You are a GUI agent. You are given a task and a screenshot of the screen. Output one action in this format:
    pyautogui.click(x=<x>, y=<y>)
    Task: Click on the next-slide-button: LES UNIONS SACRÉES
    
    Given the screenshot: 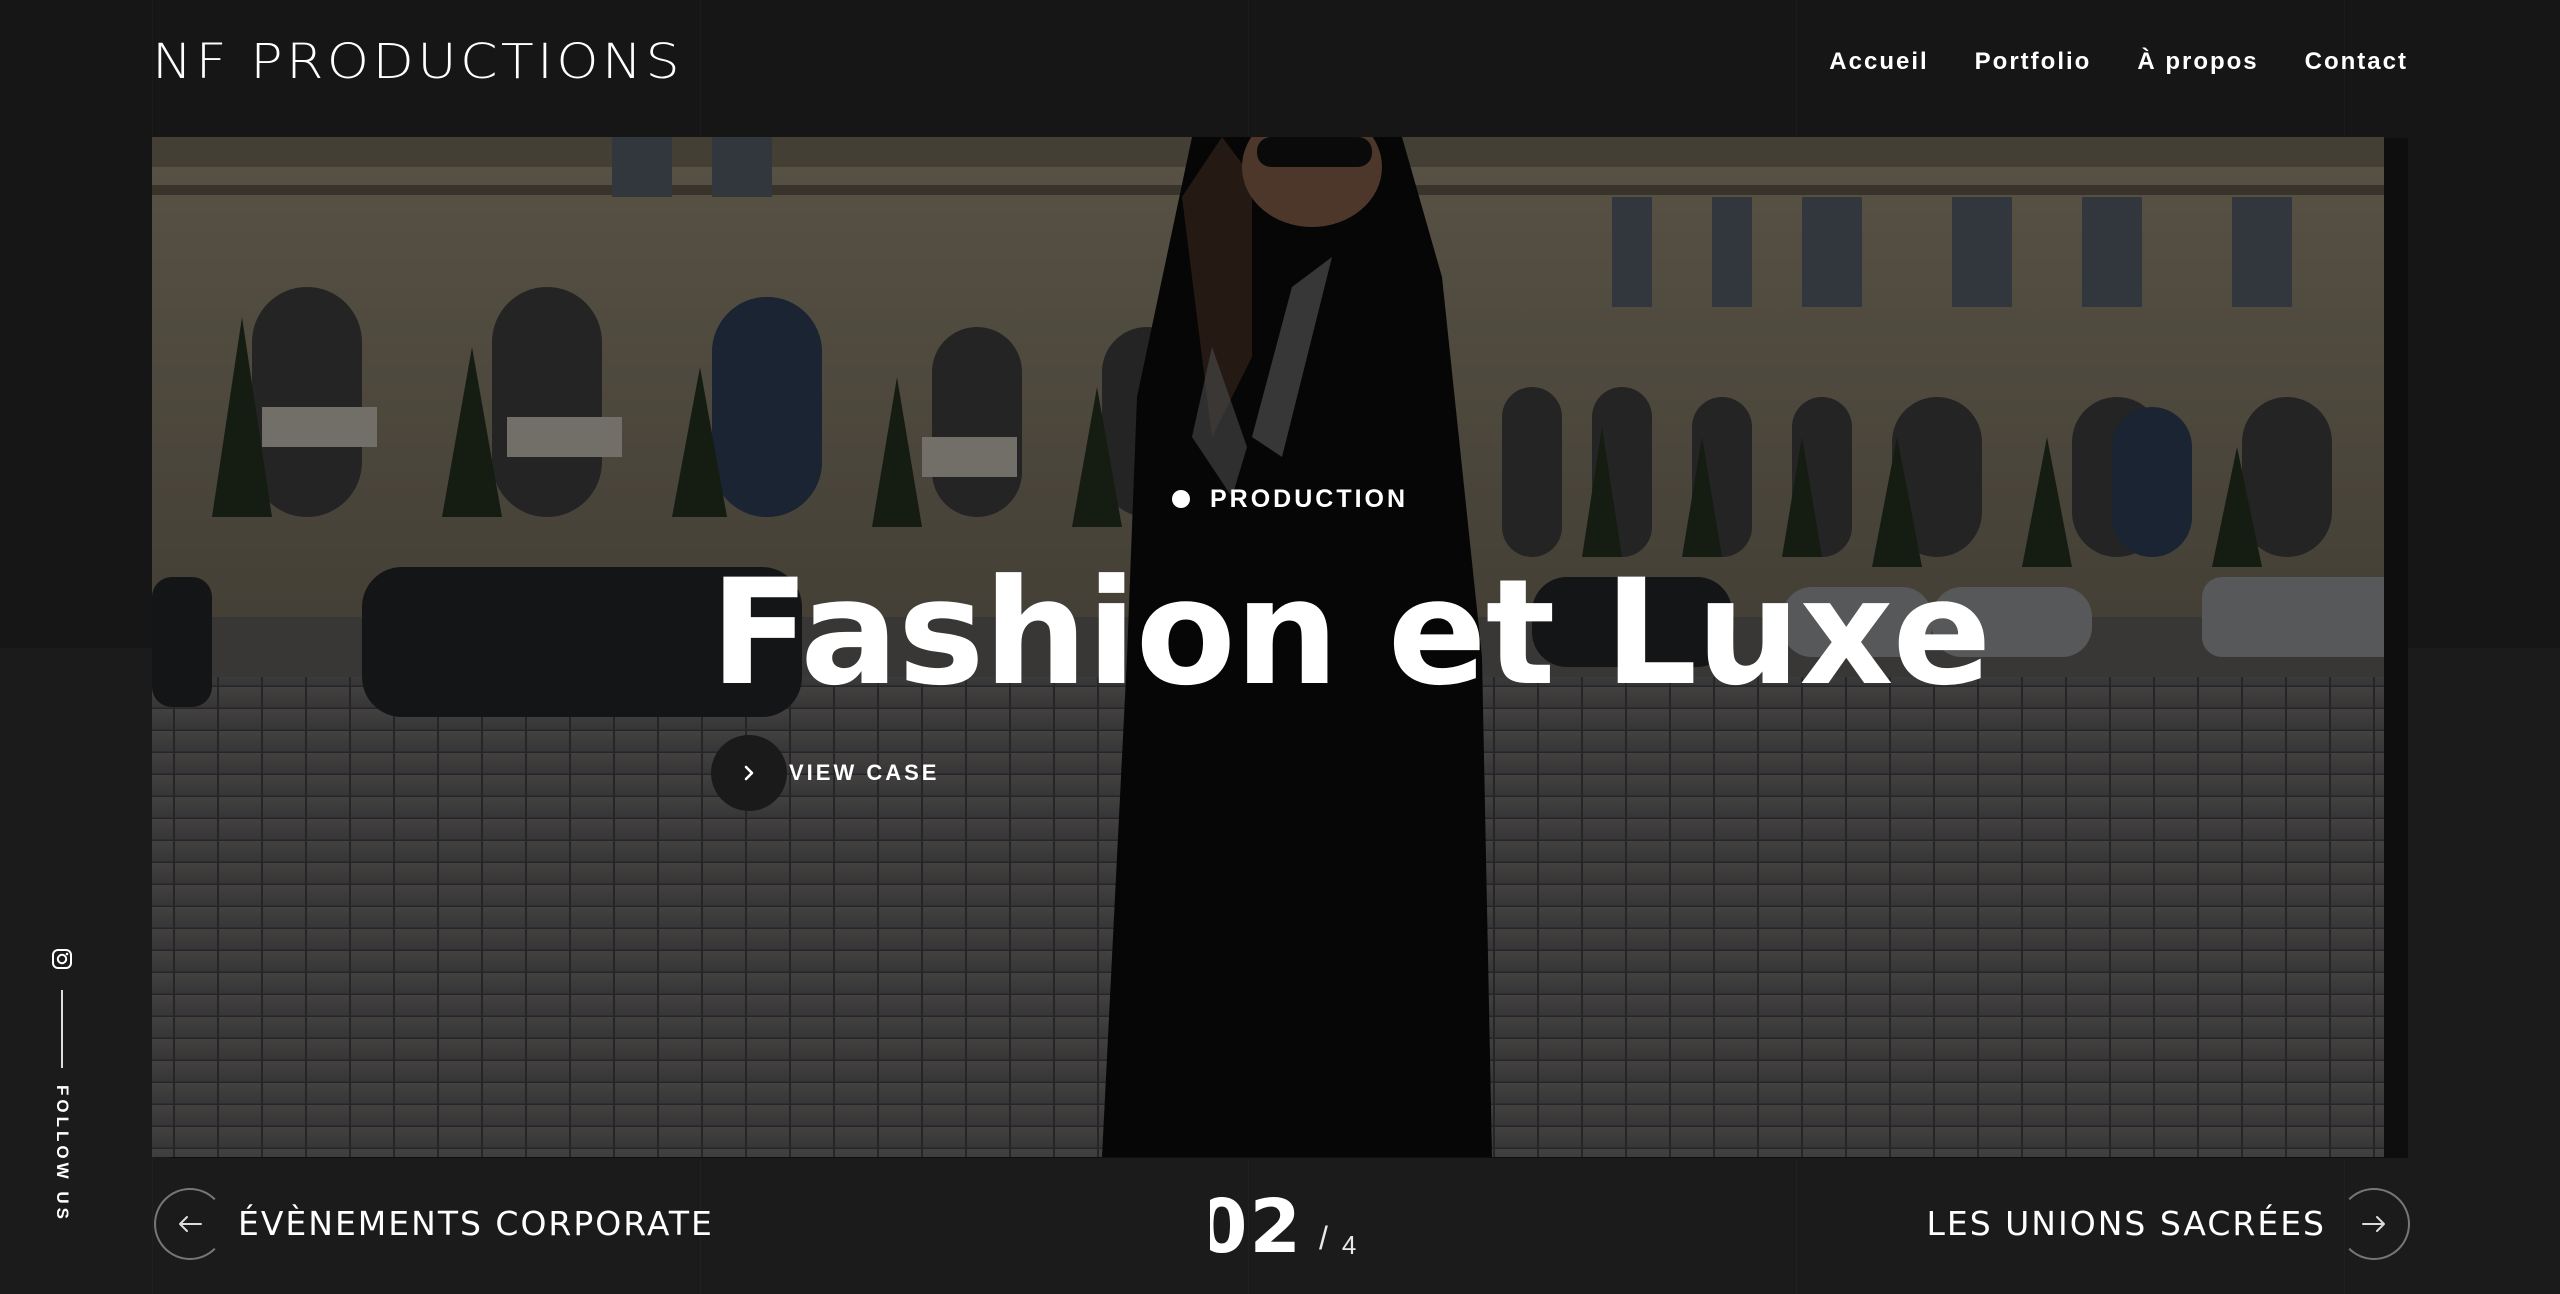 What is the action you would take?
    pyautogui.click(x=2168, y=1224)
    